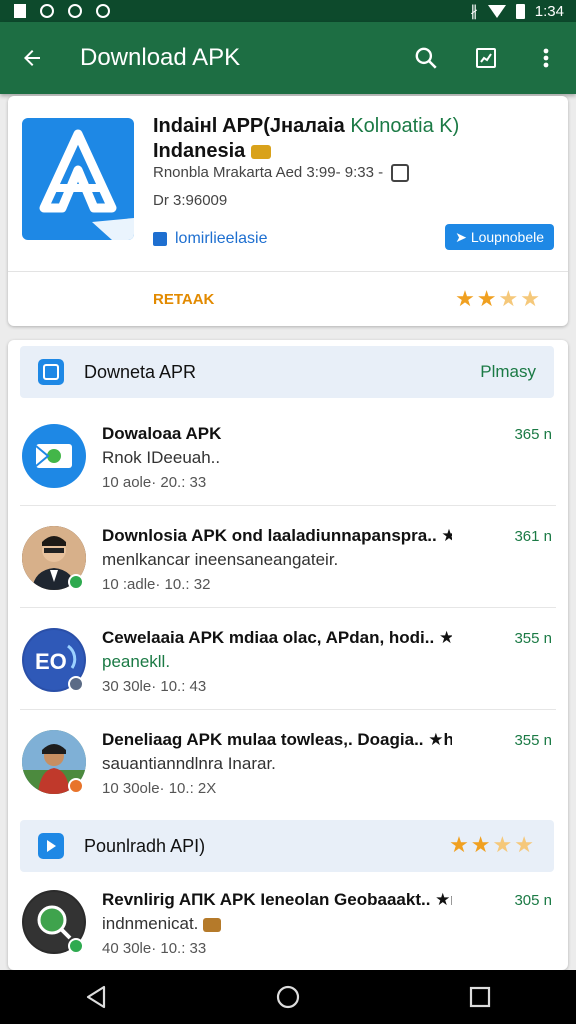 Image resolution: width=576 pixels, height=1024 pixels. What do you see at coordinates (20, 11) in the screenshot?
I see `image-notification-icon` at bounding box center [20, 11].